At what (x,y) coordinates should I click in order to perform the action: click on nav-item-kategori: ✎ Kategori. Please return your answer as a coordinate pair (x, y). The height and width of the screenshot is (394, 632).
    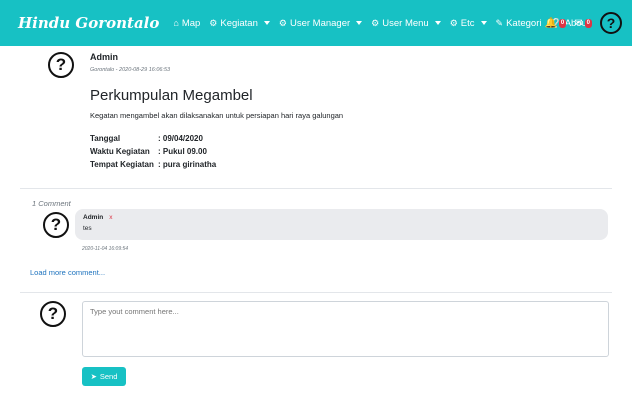
    Looking at the image, I should click on (519, 23).